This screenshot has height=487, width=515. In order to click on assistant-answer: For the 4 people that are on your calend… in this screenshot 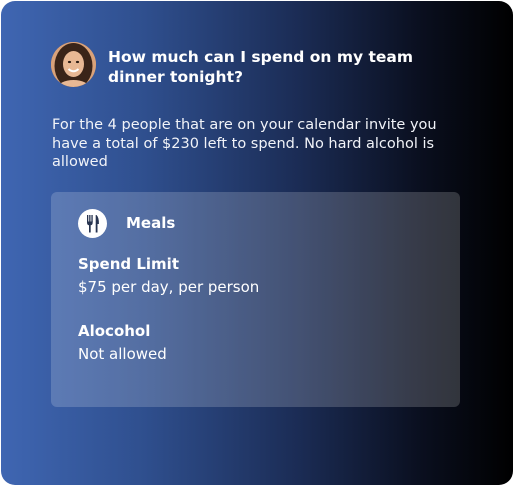, I will do `click(244, 143)`.